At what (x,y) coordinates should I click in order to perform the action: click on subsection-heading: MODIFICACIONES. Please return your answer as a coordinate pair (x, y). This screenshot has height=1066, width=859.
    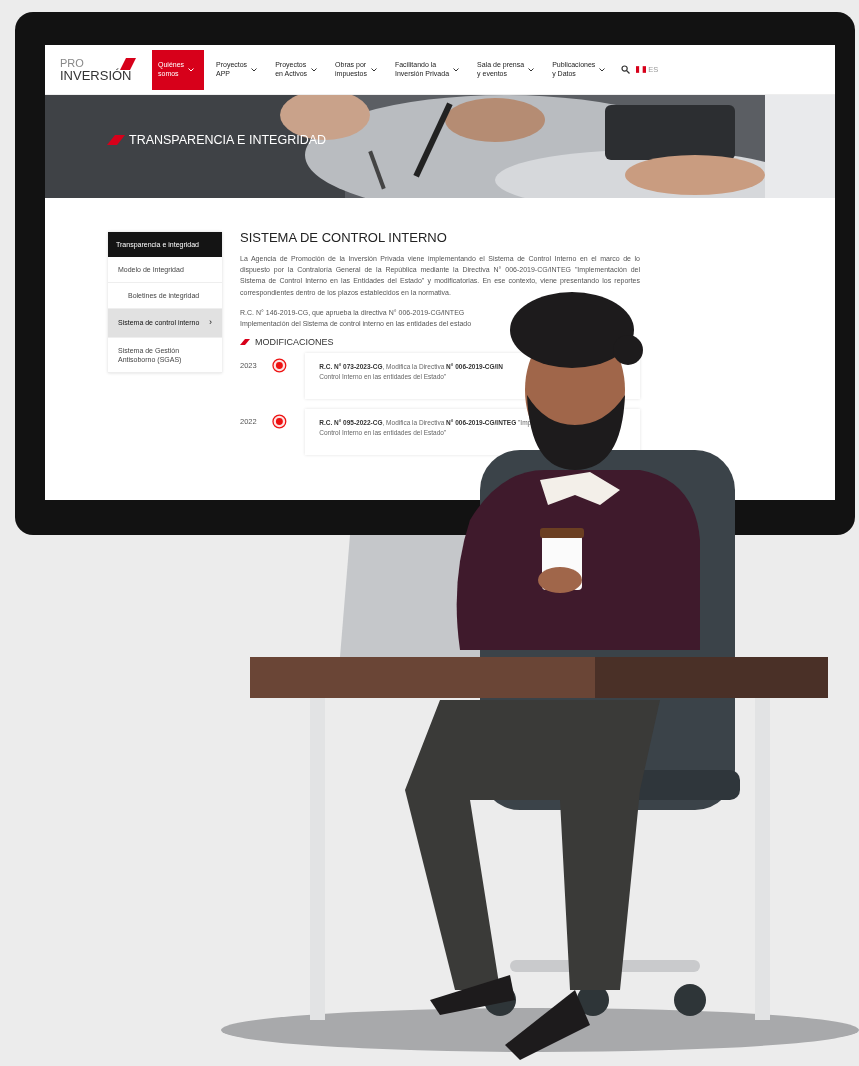
    Looking at the image, I should click on (294, 342).